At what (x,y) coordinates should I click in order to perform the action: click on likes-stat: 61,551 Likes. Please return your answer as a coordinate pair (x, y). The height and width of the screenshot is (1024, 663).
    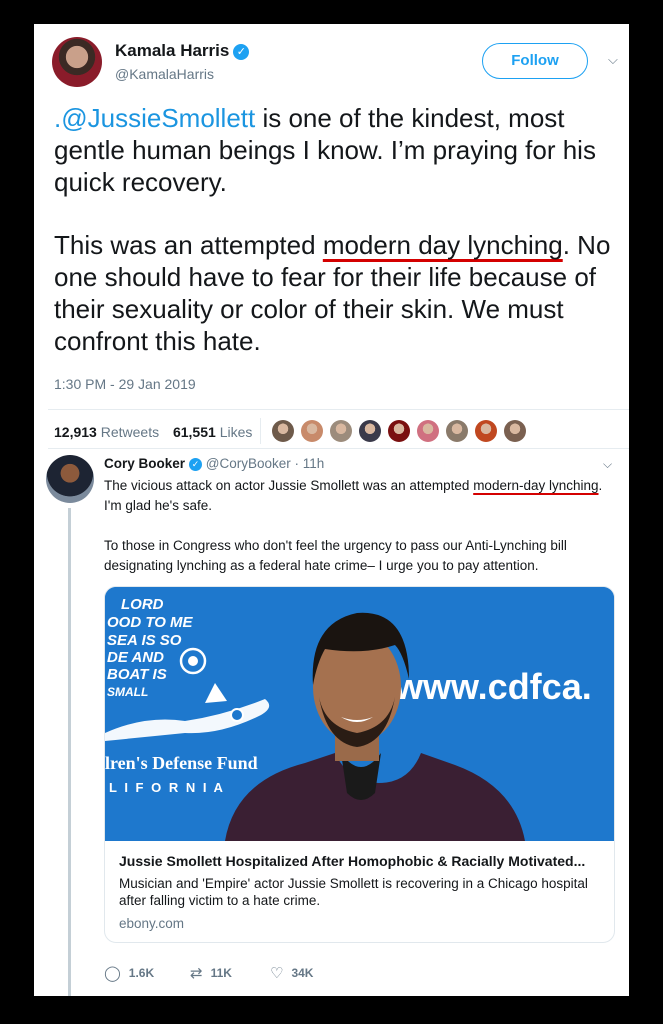
    Looking at the image, I should click on (212, 432).